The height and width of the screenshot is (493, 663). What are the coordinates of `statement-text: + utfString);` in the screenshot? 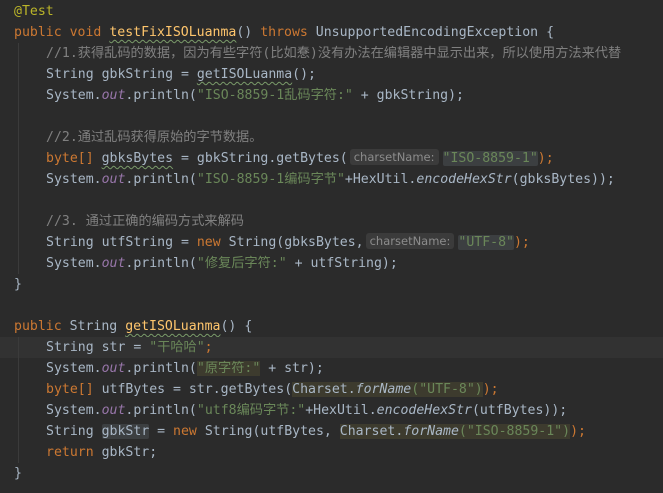 It's located at (342, 263).